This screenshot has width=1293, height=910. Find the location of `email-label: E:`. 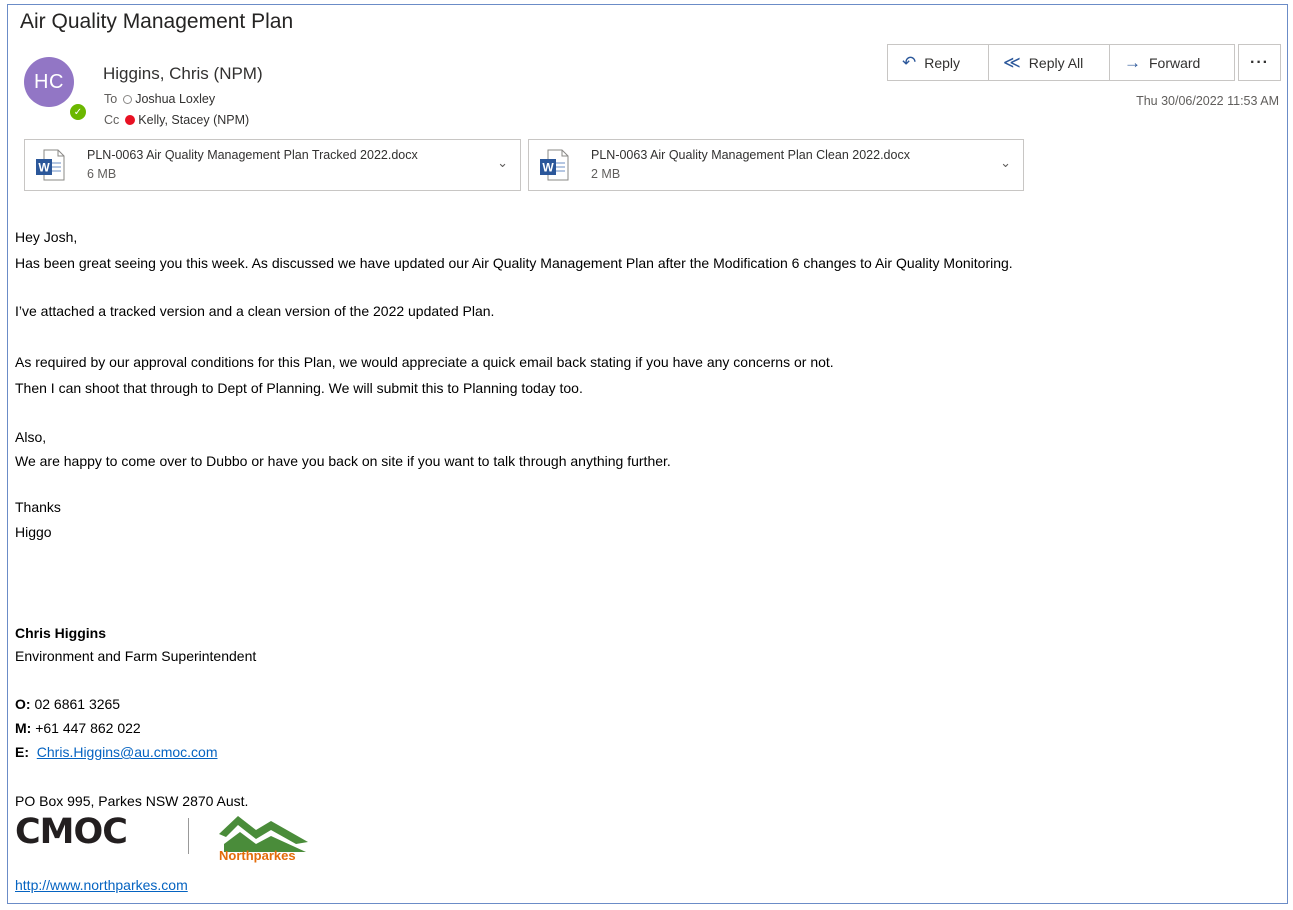

email-label: E: is located at coordinates (22, 752).